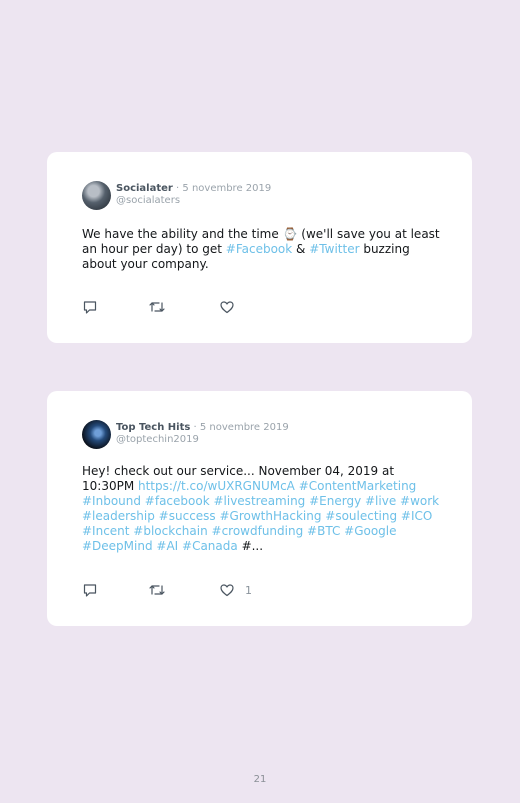  I want to click on author-name: Socialater, so click(144, 188).